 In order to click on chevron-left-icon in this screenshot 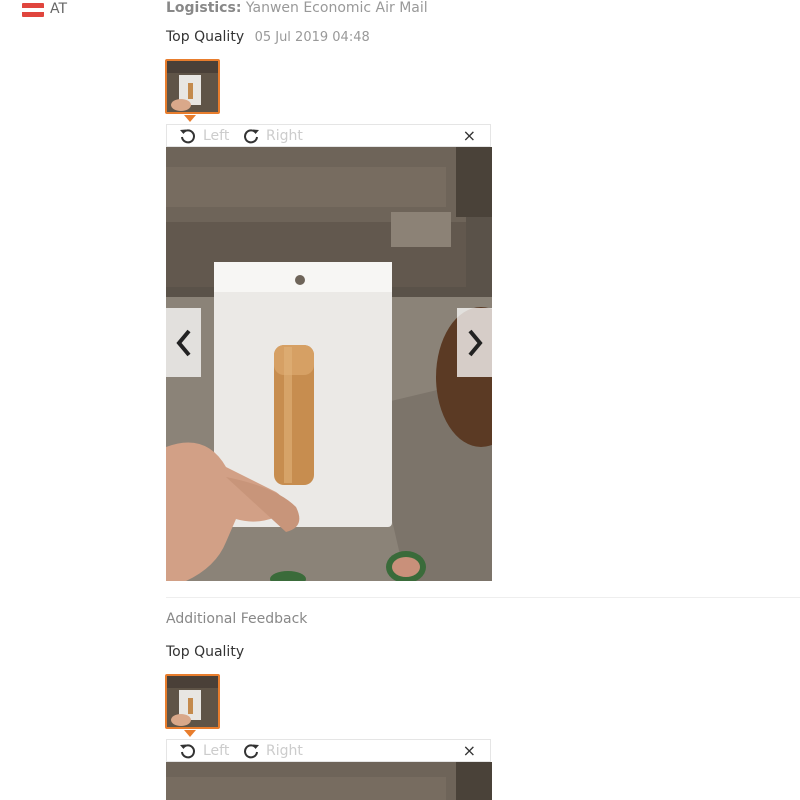, I will do `click(183, 342)`.